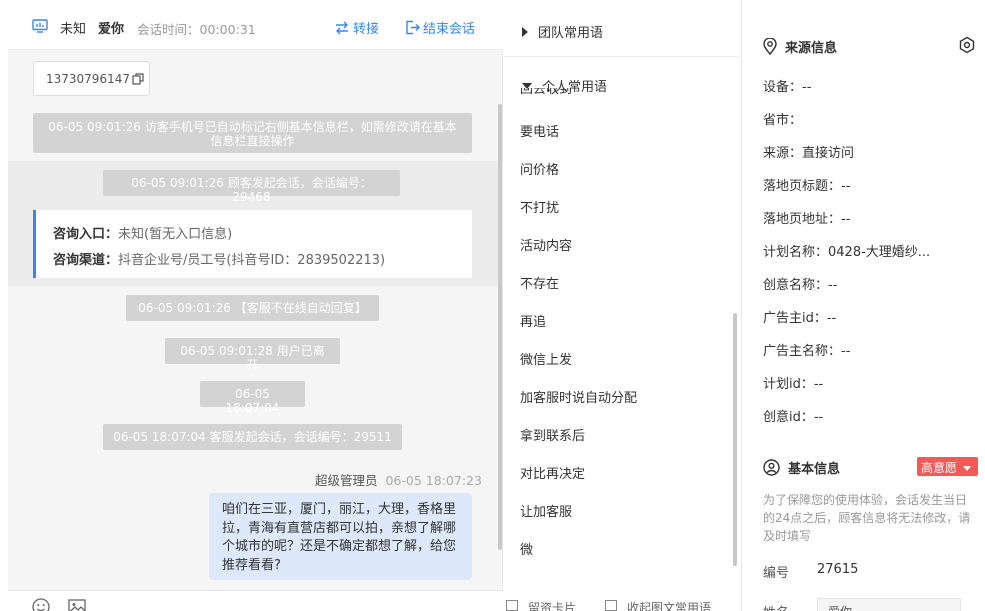  Describe the element at coordinates (86, 234) in the screenshot. I see `consult-entry-label: 咨询入口：` at that location.